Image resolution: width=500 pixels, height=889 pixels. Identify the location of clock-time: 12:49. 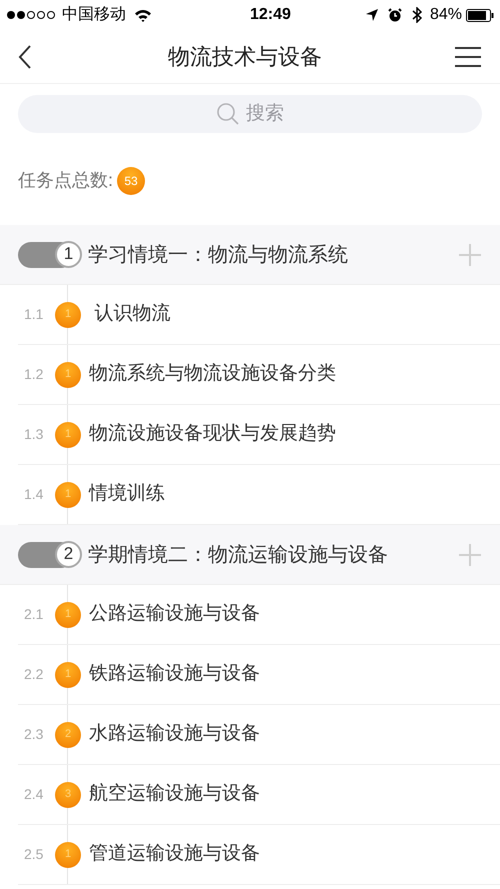
(270, 15).